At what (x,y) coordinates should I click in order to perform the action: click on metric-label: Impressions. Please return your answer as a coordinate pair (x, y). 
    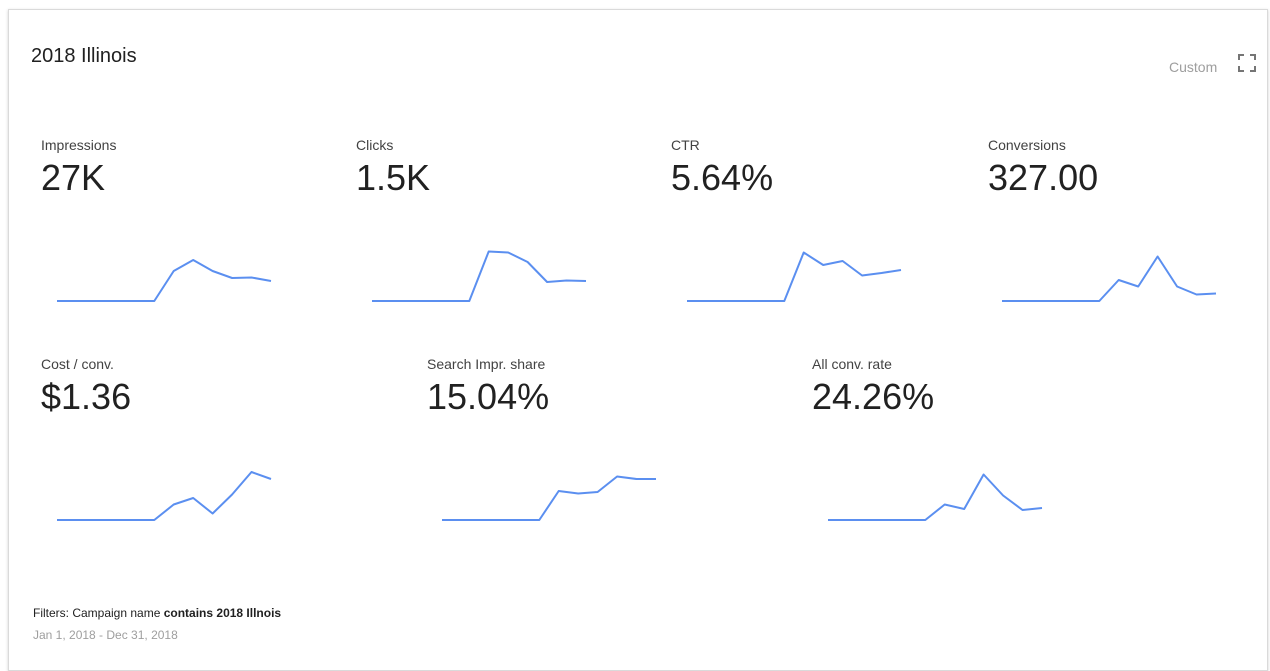
    Looking at the image, I should click on (79, 145).